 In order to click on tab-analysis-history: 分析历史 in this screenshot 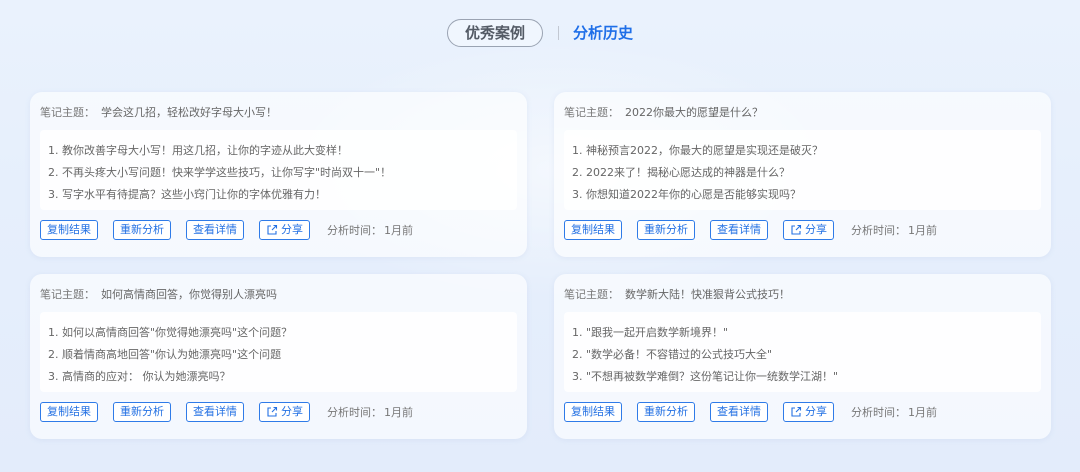, I will do `click(603, 33)`.